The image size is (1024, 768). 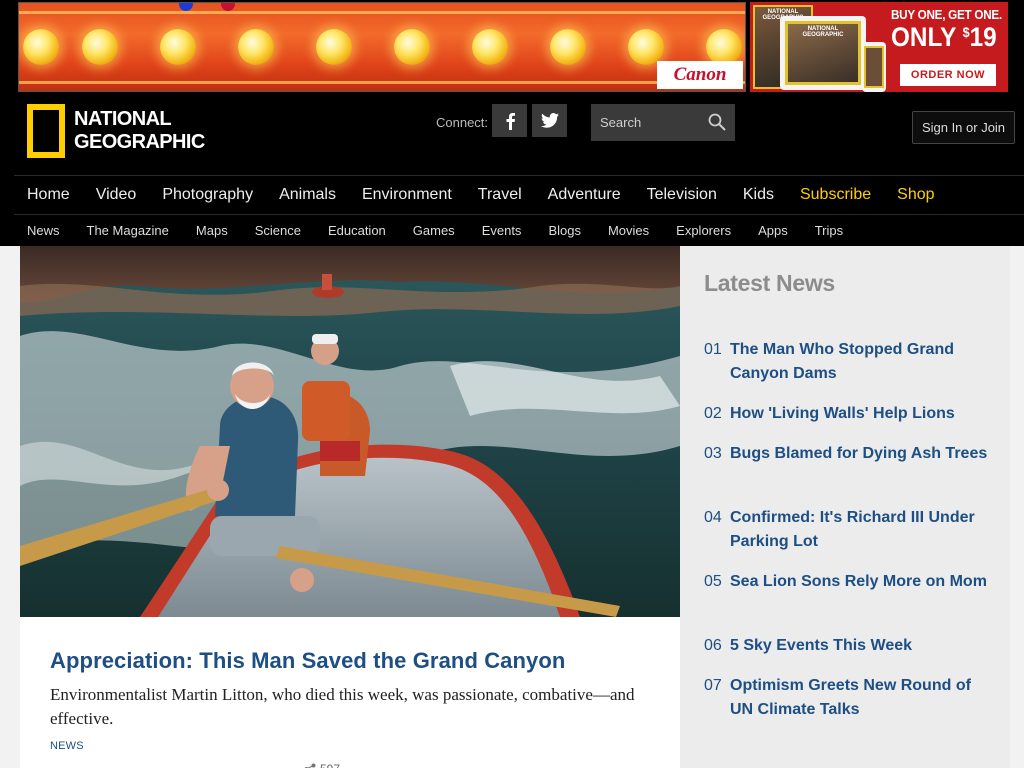 I want to click on latest-news-item: 05 Sea Lion Sons Rely More on Mom, so click(x=849, y=582).